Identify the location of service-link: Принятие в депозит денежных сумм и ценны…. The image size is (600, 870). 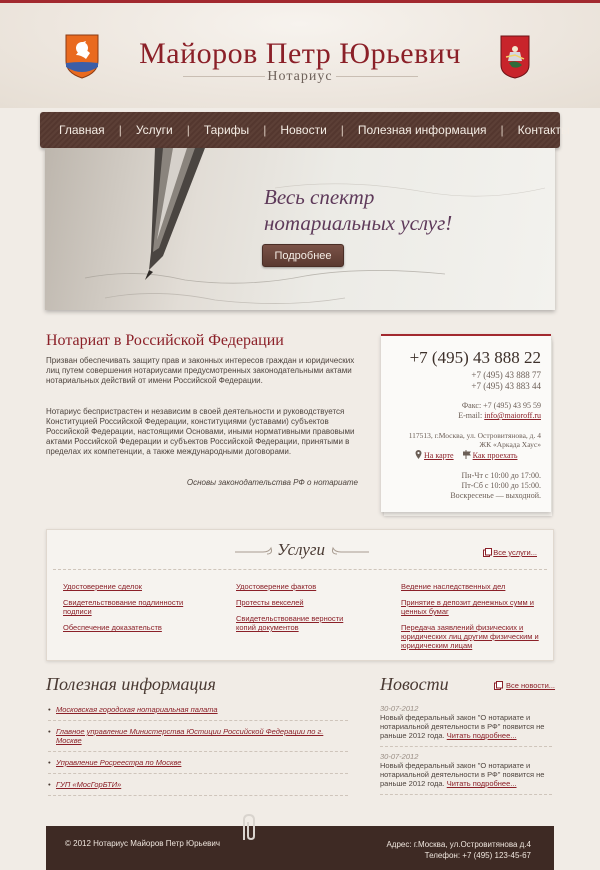
(471, 607).